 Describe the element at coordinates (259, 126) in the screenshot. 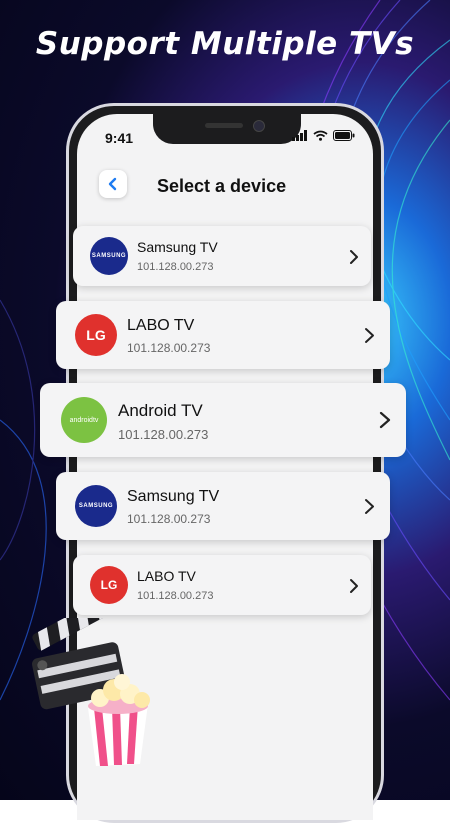

I see `camera-icon` at that location.